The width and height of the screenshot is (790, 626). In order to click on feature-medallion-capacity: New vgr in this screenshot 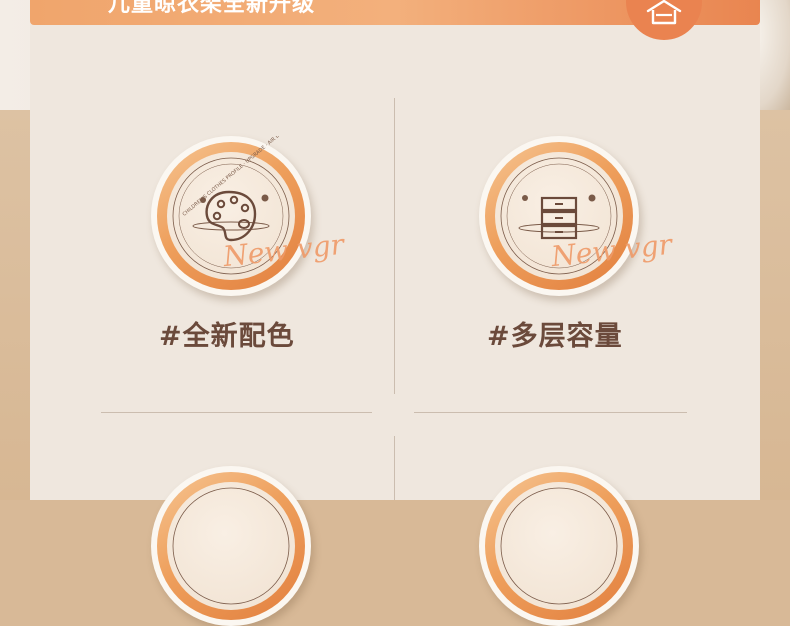, I will do `click(576, 216)`.